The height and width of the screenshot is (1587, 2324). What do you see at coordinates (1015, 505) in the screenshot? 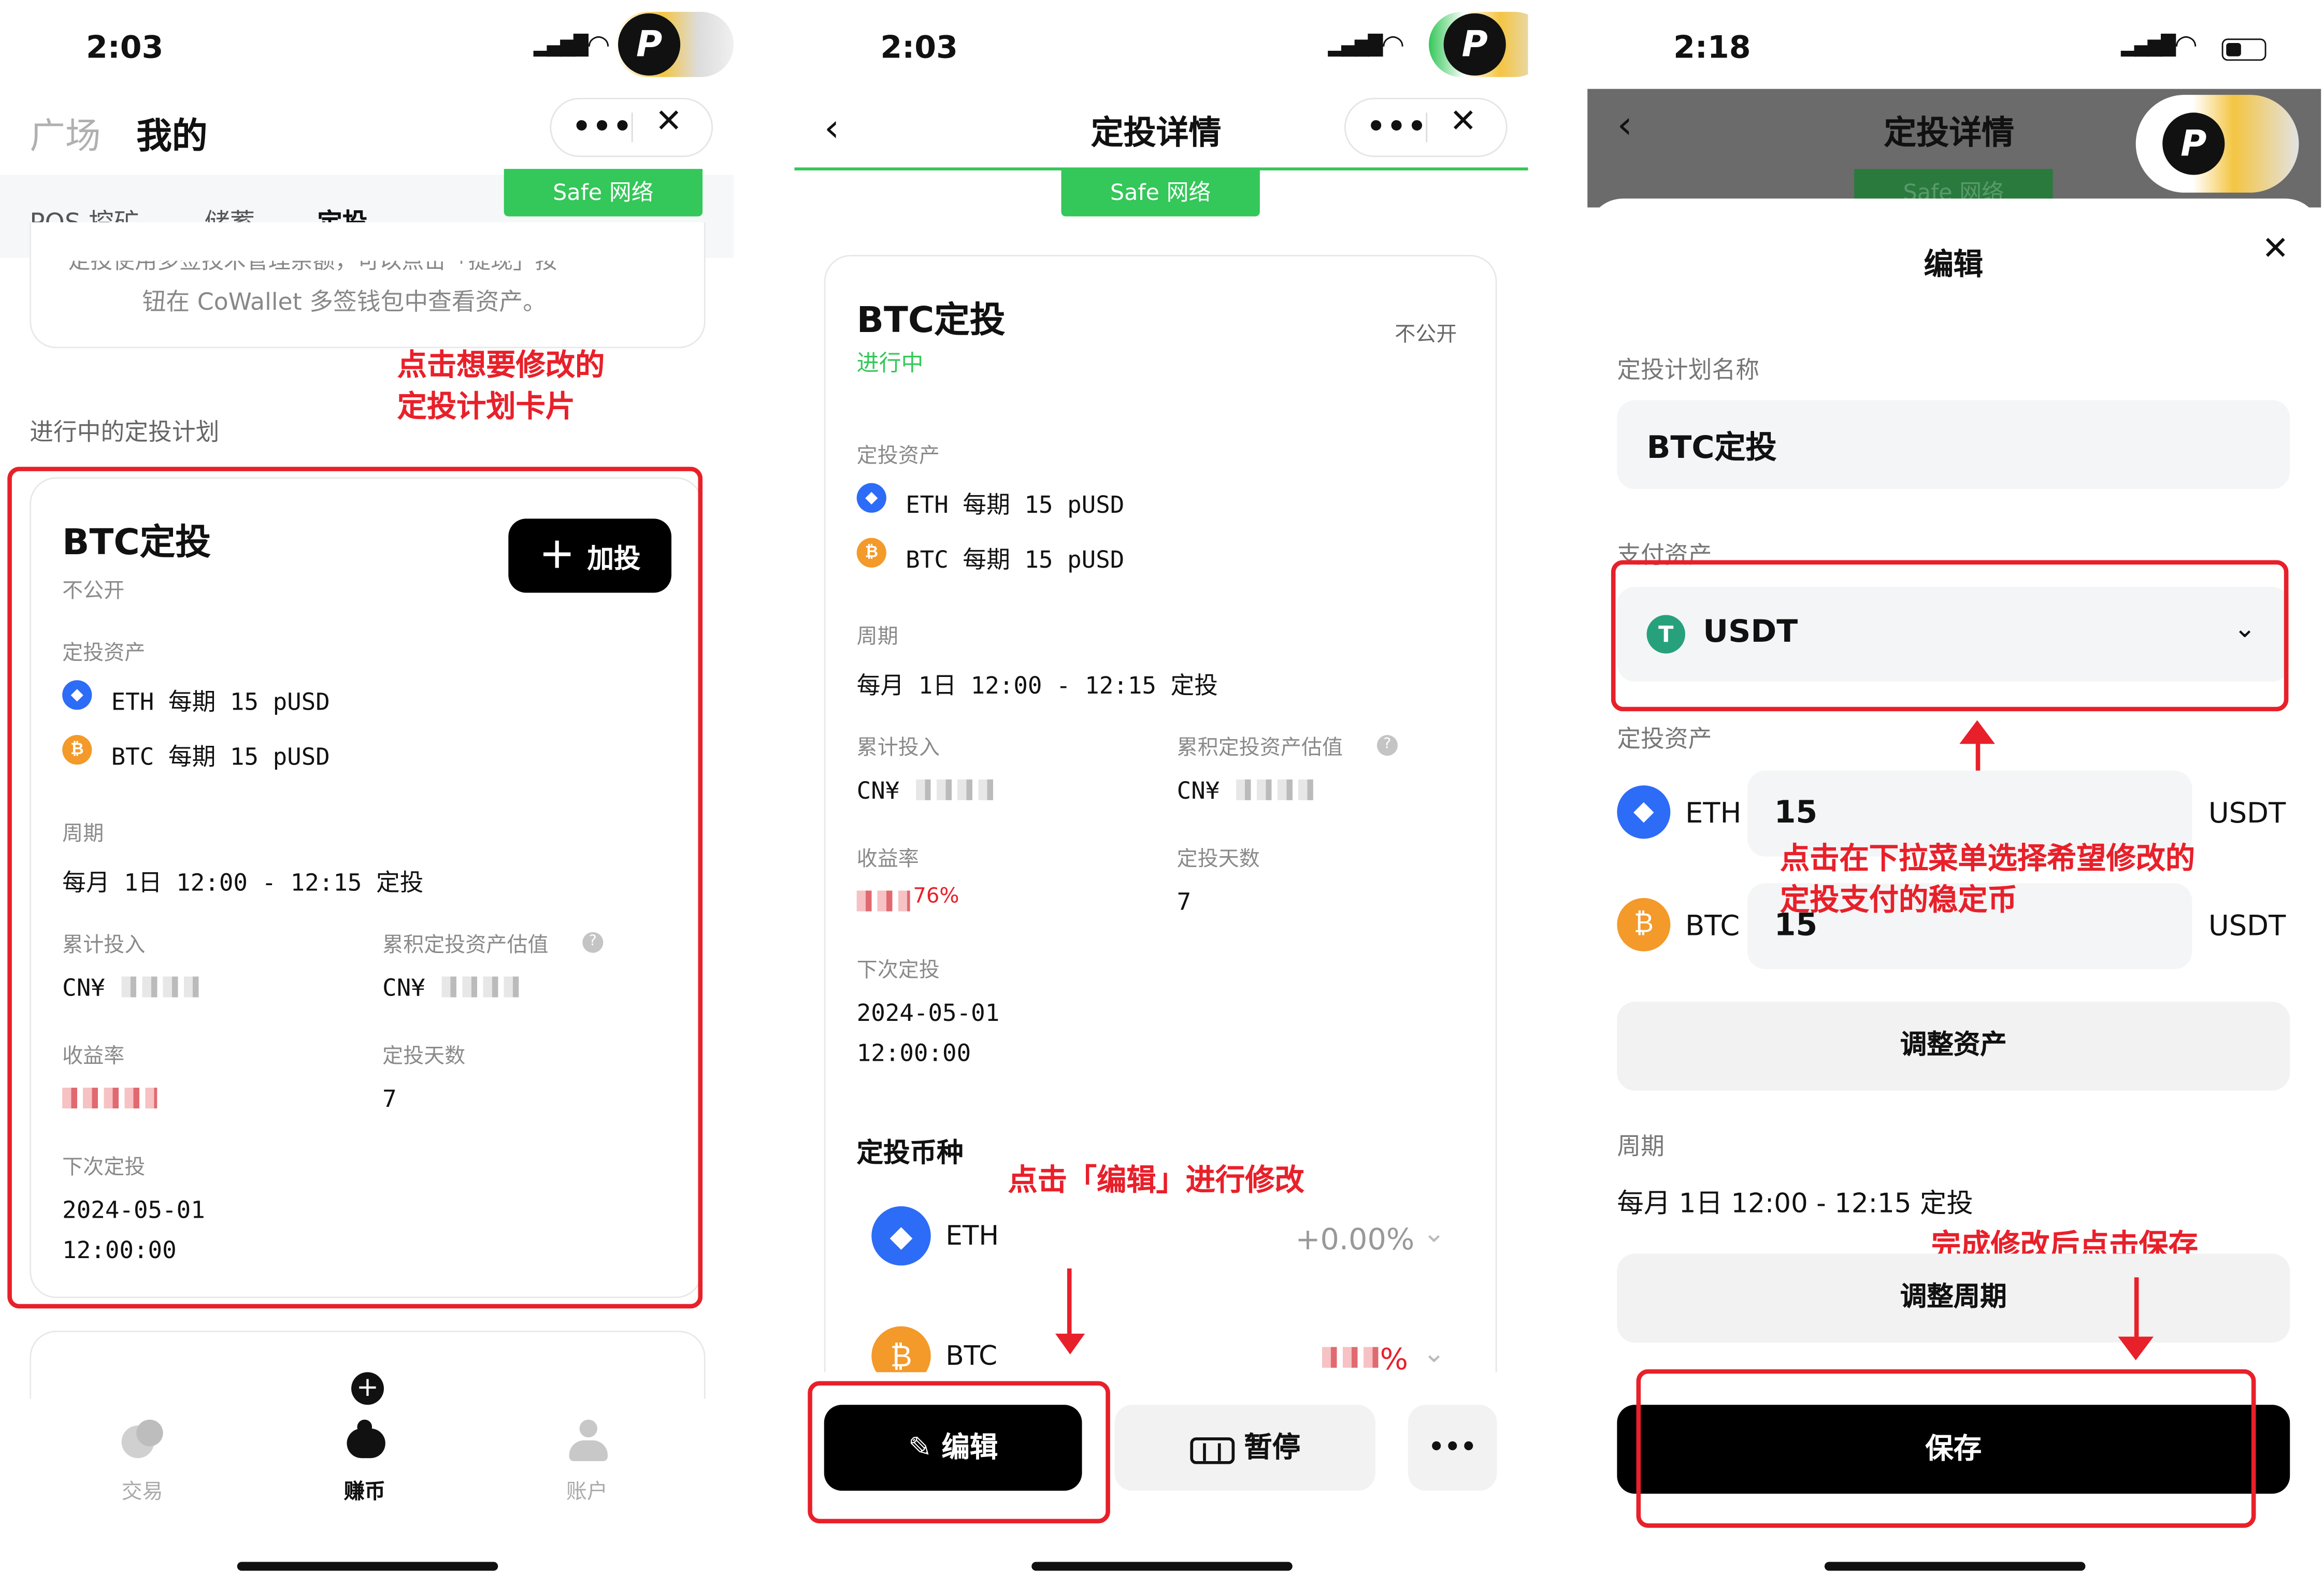
I see `asset-eth: ETH 每期 15 pUSD` at bounding box center [1015, 505].